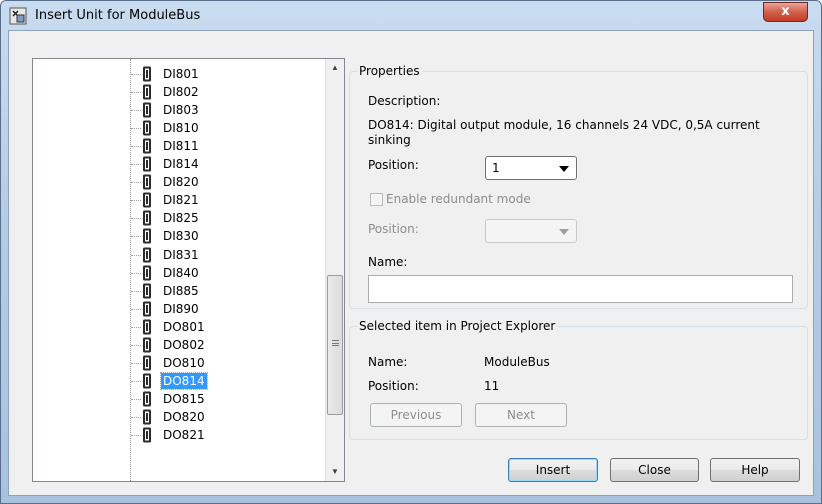 This screenshot has height=504, width=822. I want to click on tree-item-label: DO815, so click(184, 398).